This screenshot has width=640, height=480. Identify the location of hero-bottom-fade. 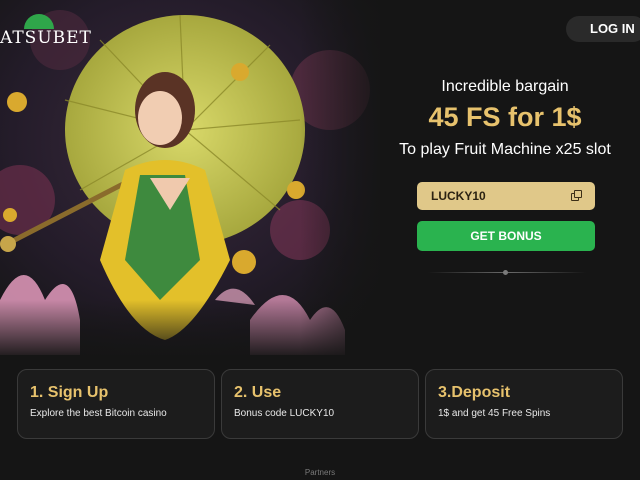
(320, 330).